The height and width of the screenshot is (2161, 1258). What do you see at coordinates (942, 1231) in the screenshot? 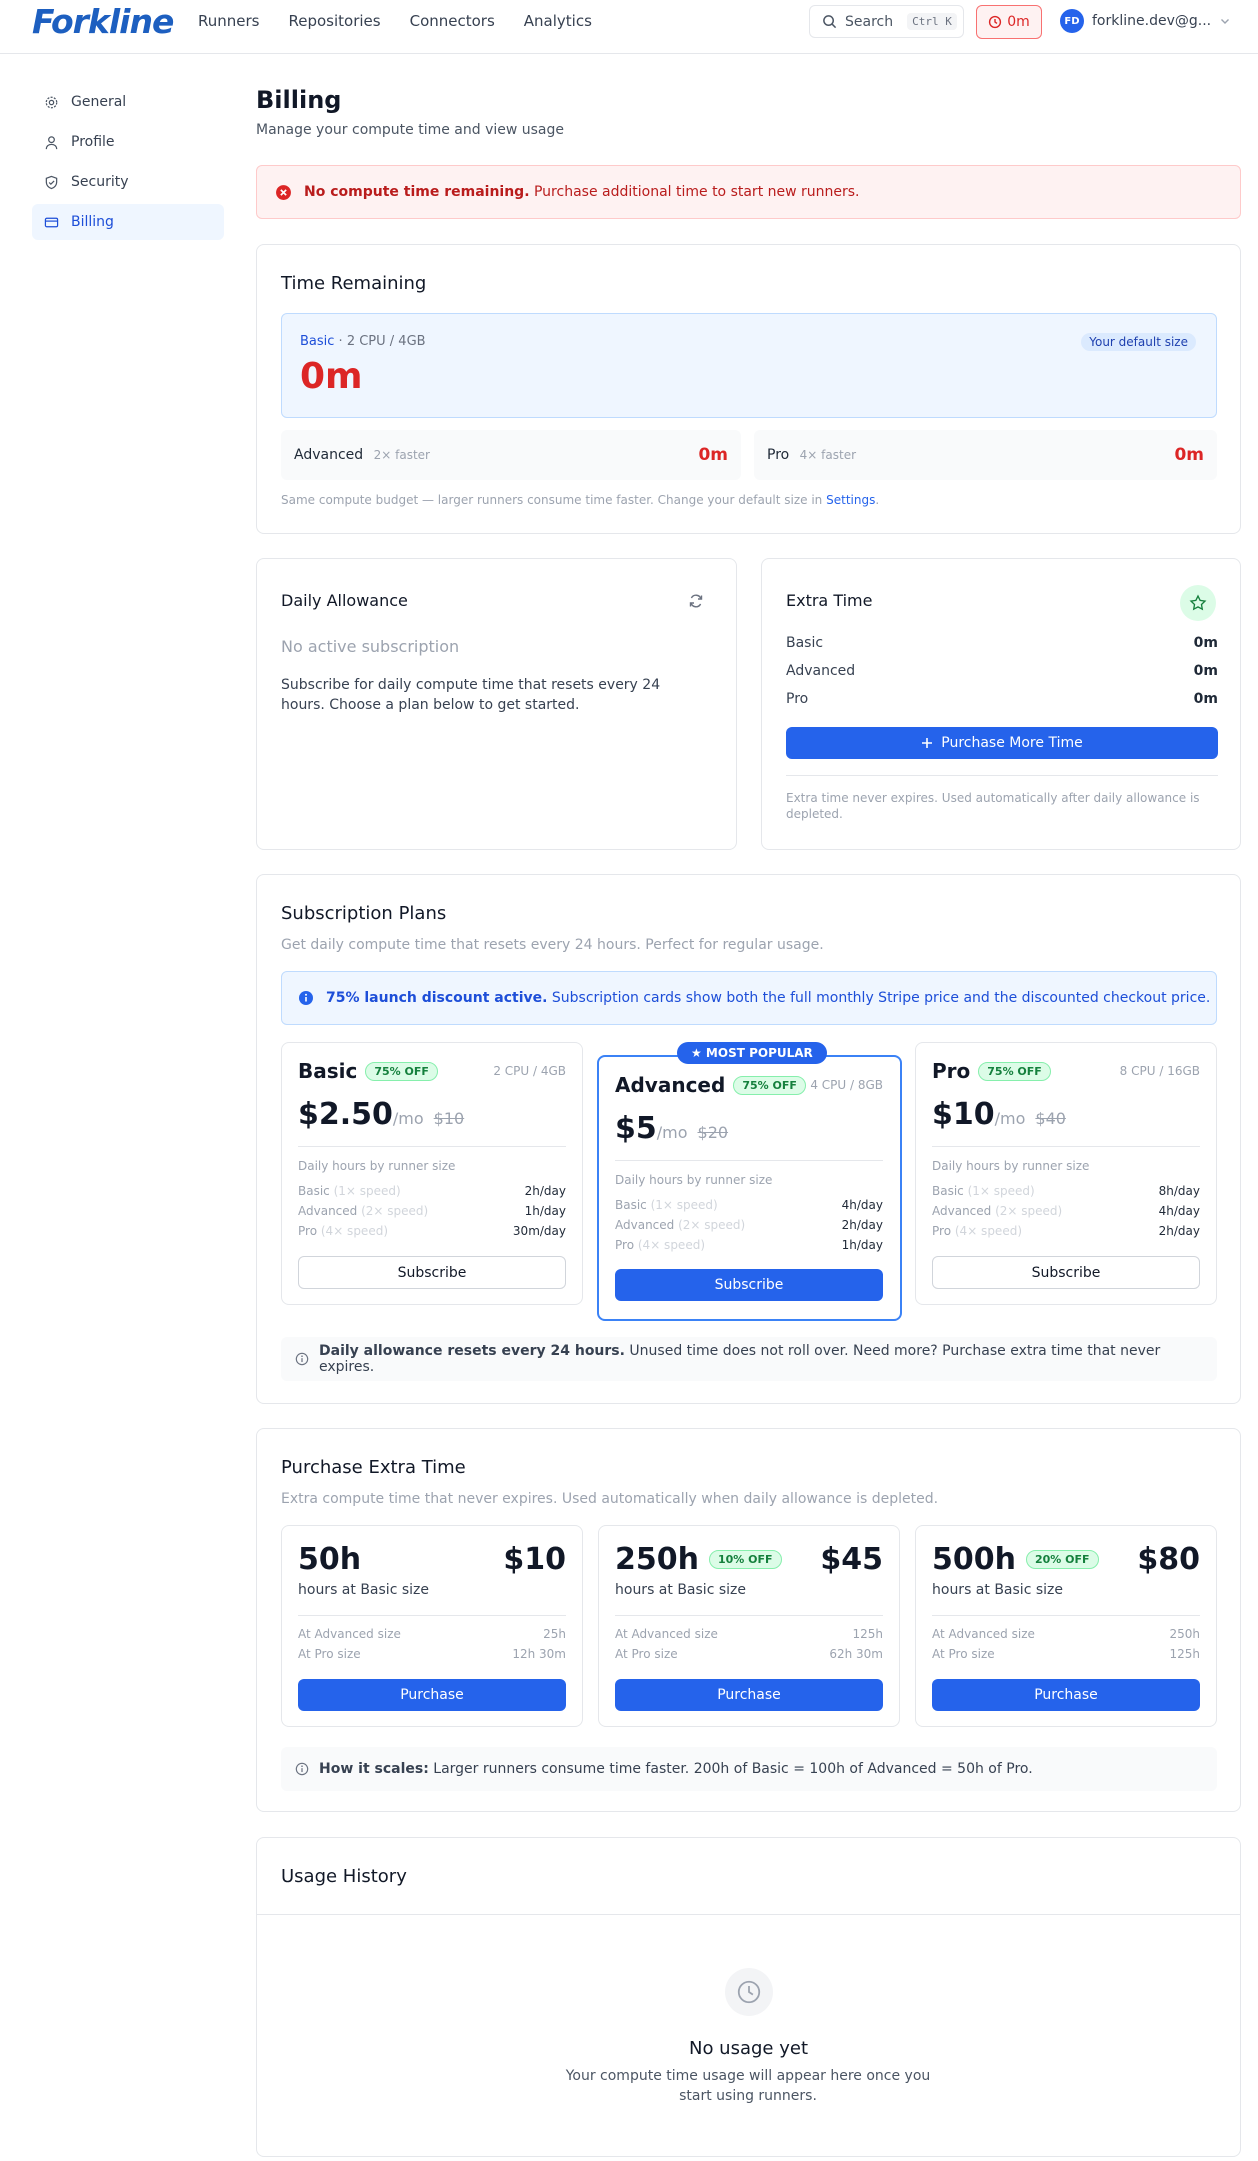
I see `hours-row-label: Pro` at bounding box center [942, 1231].